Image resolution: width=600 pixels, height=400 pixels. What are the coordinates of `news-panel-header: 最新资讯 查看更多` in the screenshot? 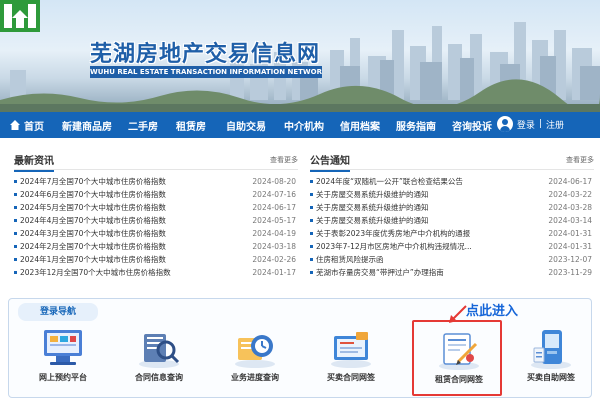 It's located at (156, 161).